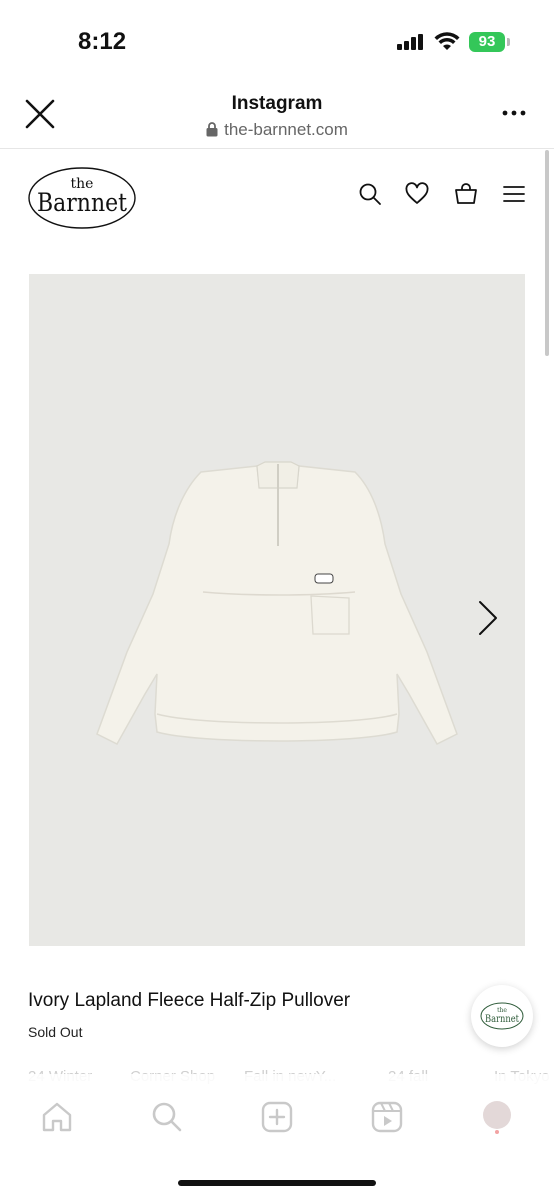  What do you see at coordinates (82, 202) in the screenshot?
I see `logo-main-text: Barnnet` at bounding box center [82, 202].